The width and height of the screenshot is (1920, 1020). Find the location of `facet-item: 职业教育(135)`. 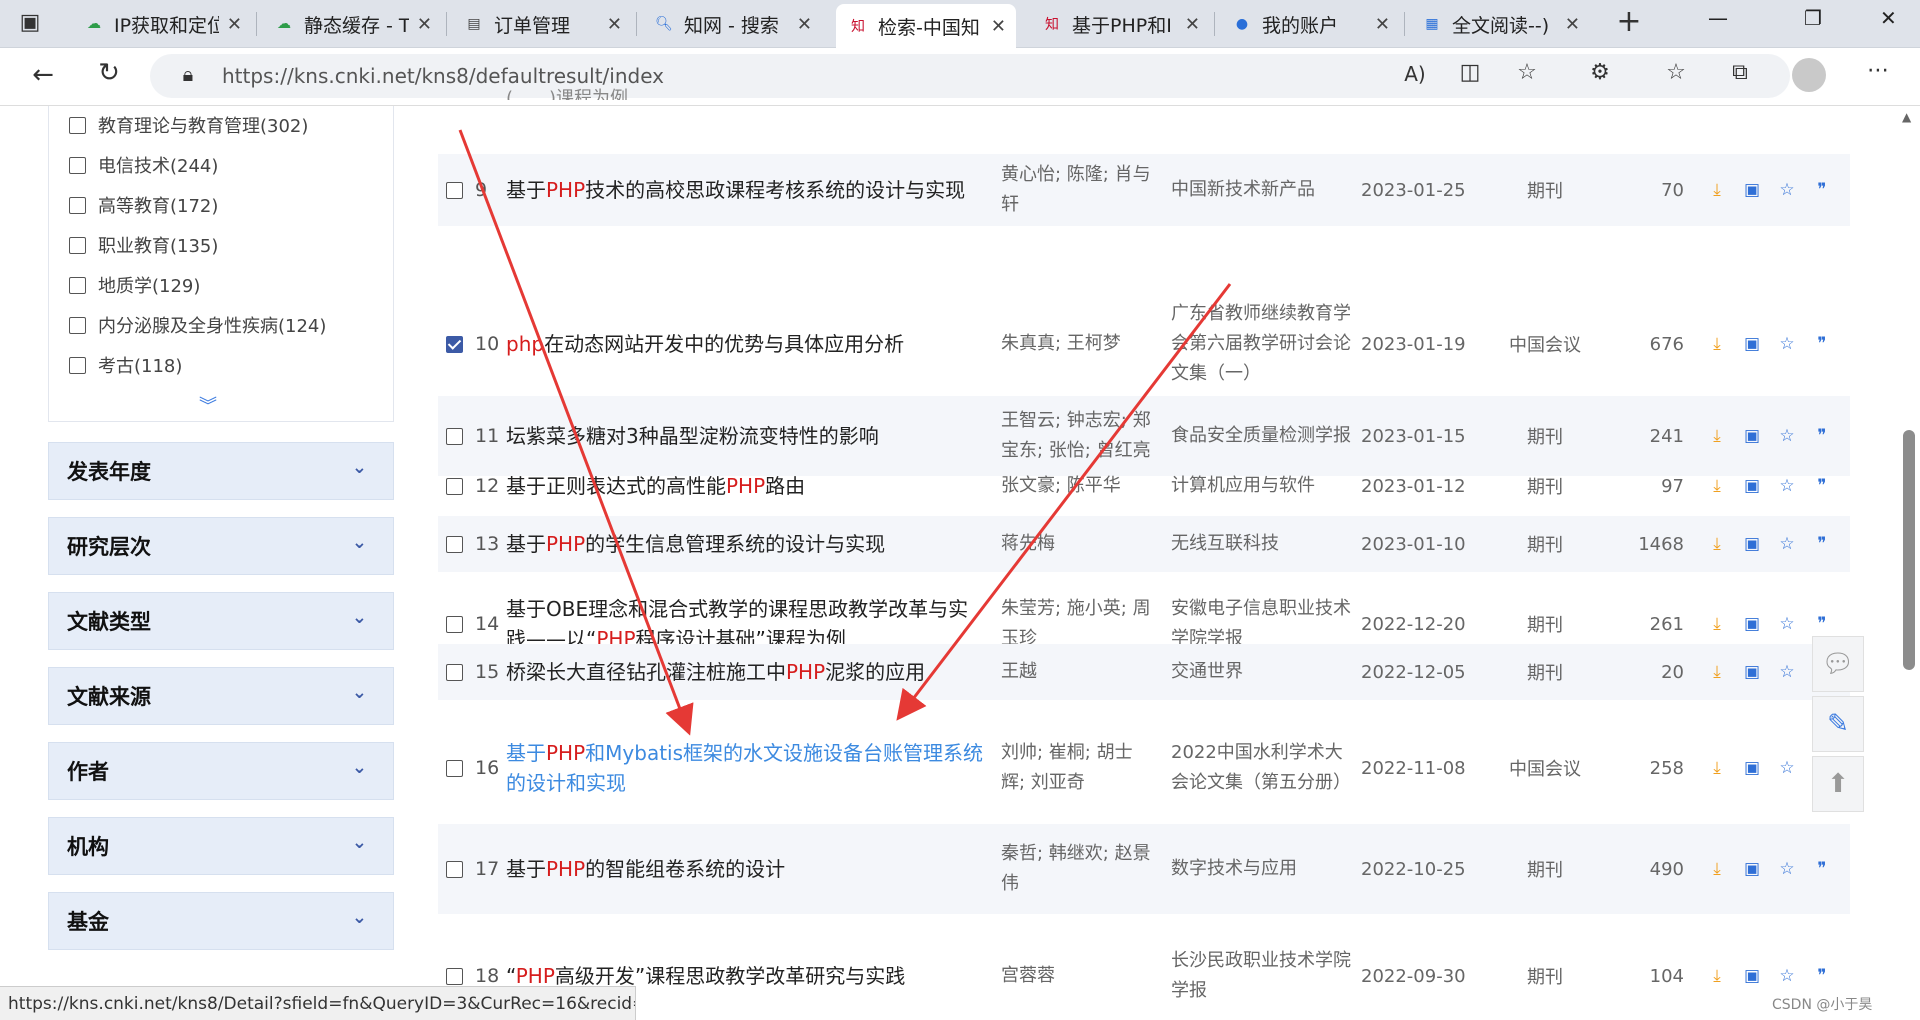

facet-item: 职业教育(135) is located at coordinates (143, 245).